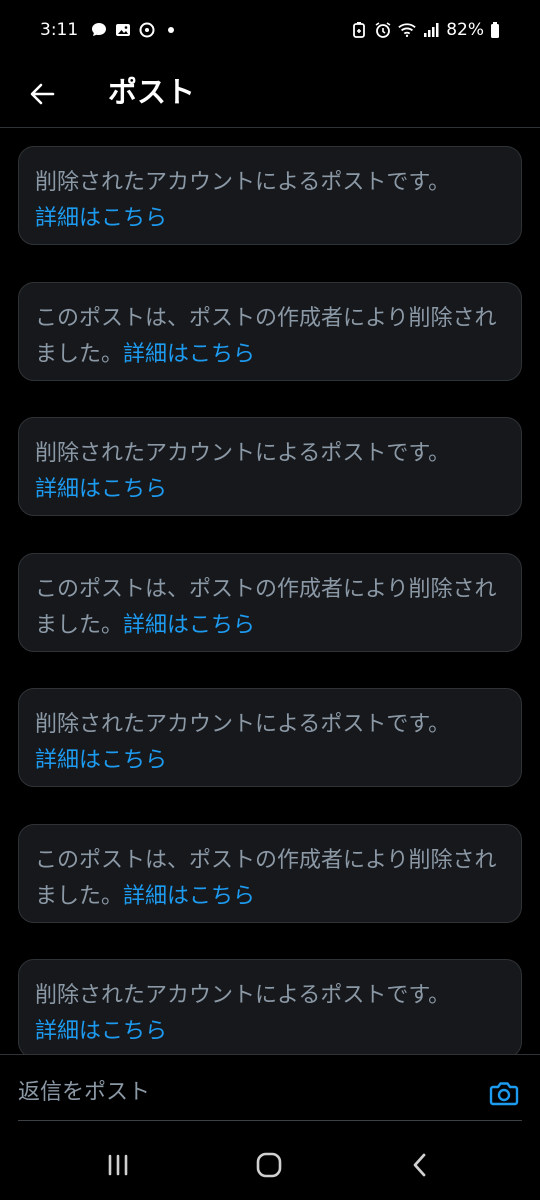 The image size is (540, 1200). I want to click on recent-apps-button, so click(118, 1165).